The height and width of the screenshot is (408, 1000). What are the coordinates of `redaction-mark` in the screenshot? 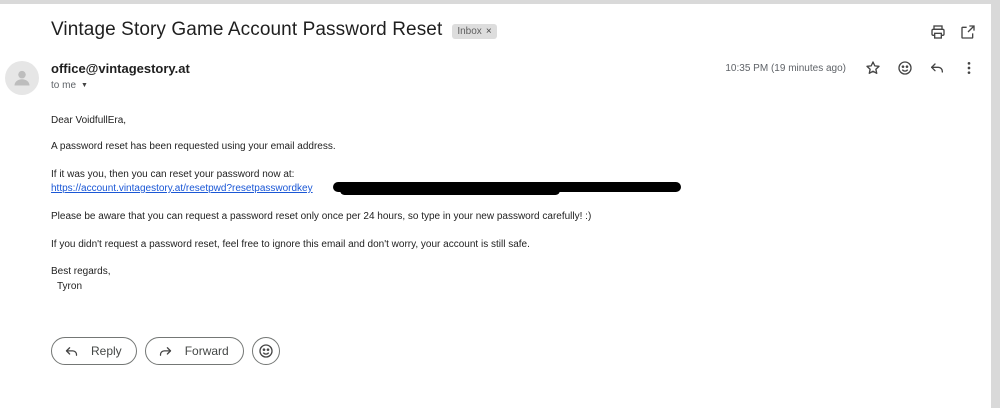 It's located at (450, 190).